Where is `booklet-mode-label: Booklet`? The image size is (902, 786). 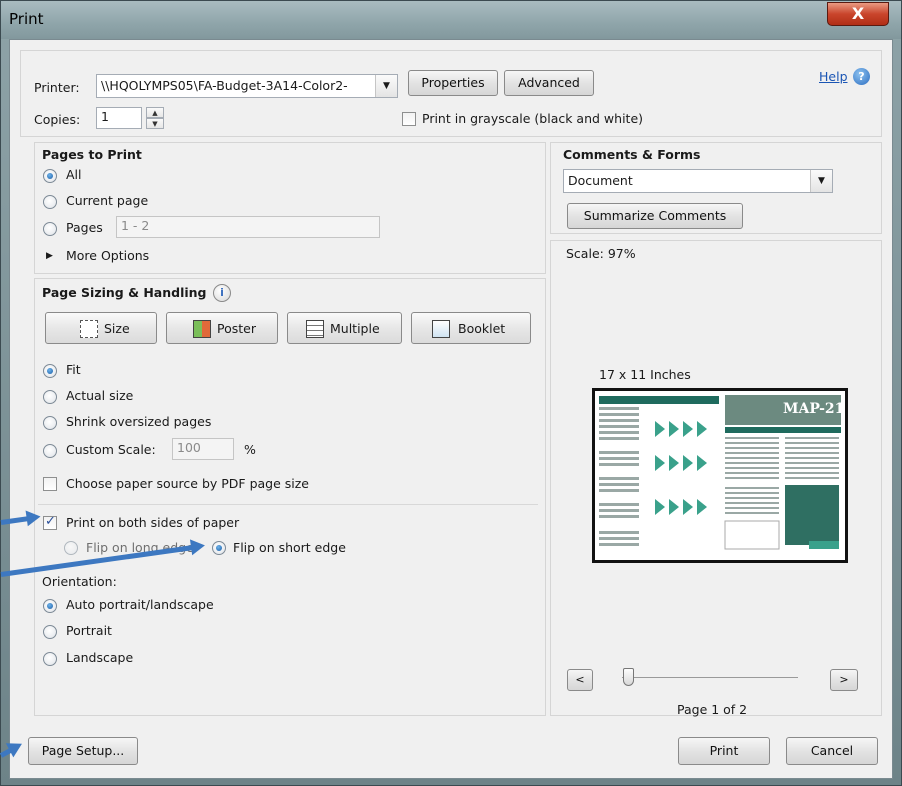
booklet-mode-label: Booklet is located at coordinates (482, 328).